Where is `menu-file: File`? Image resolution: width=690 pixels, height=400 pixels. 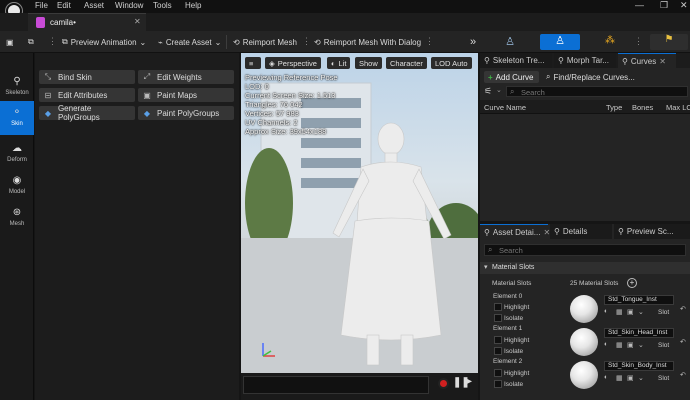
menu-file: File is located at coordinates (41, 5).